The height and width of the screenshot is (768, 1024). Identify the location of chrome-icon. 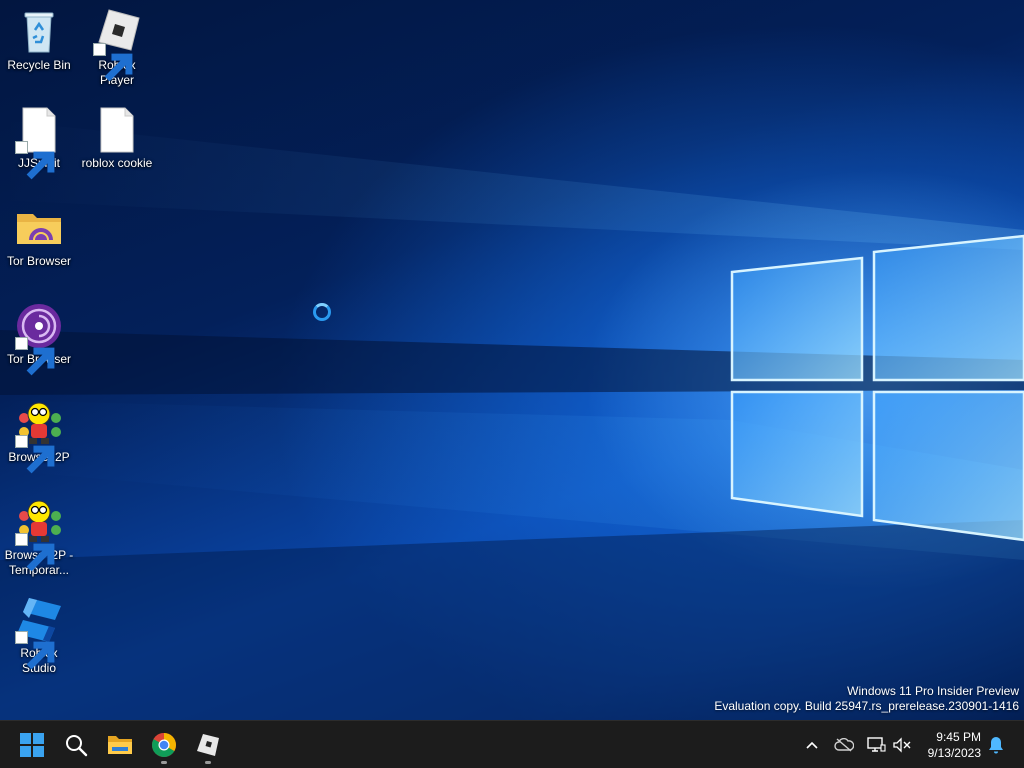
(164, 745).